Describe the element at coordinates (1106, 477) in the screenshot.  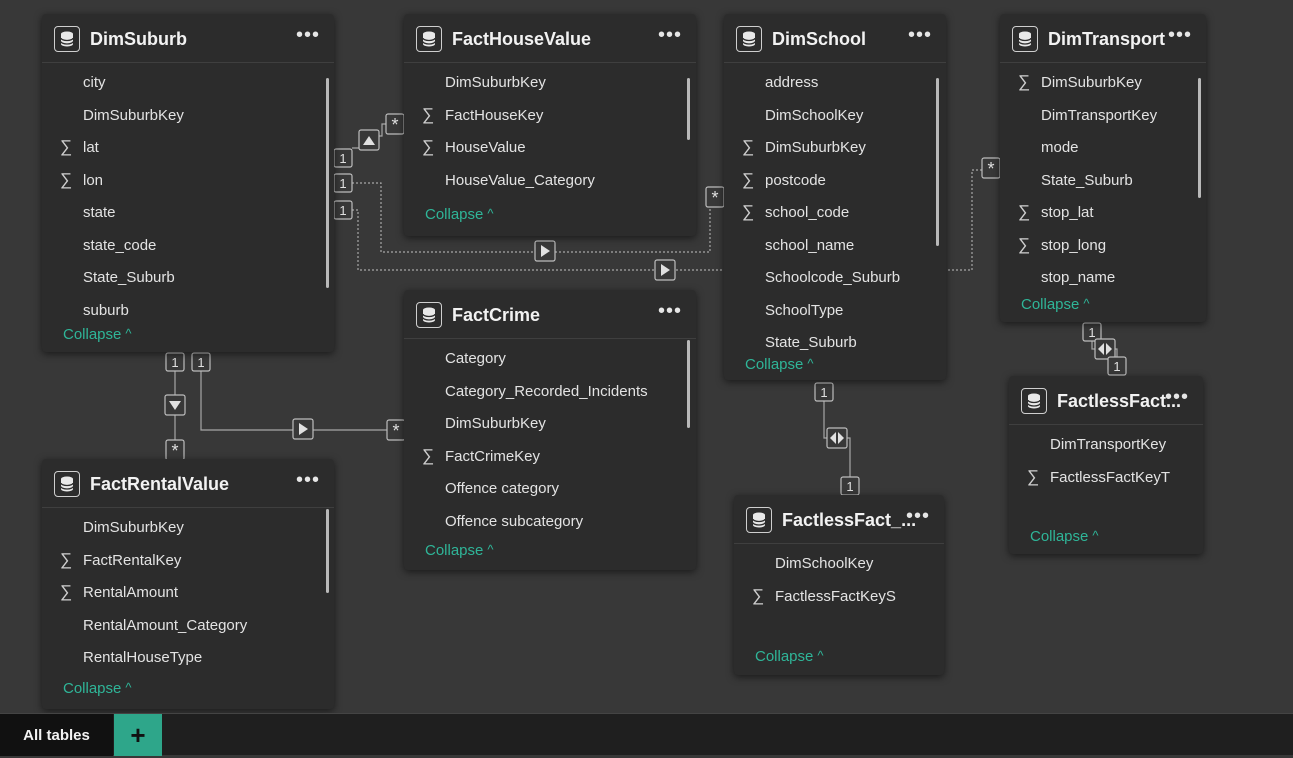
I see `field-row: ∑ FactlessFactKeyT` at that location.